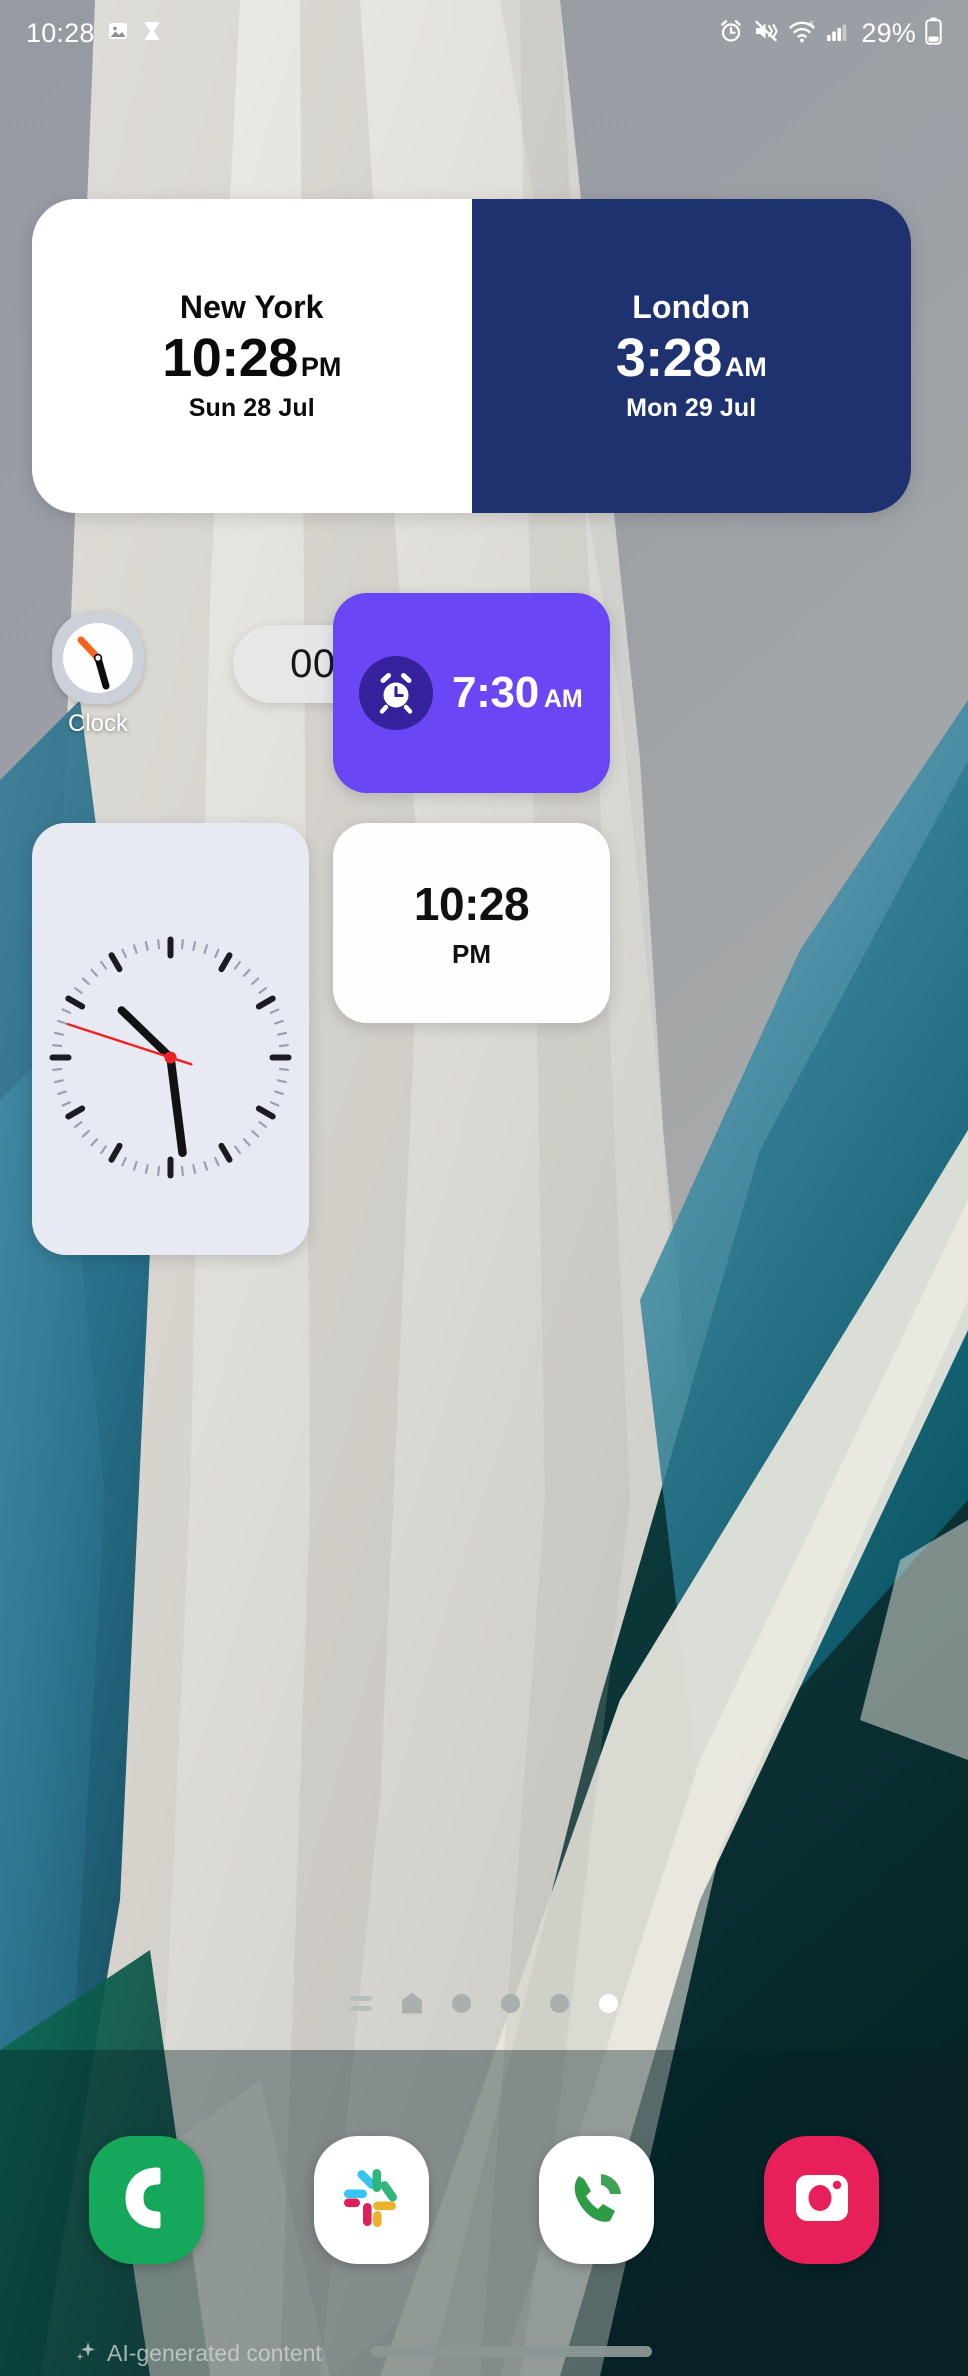  I want to click on status-bar-right: 6 29%, so click(830, 33).